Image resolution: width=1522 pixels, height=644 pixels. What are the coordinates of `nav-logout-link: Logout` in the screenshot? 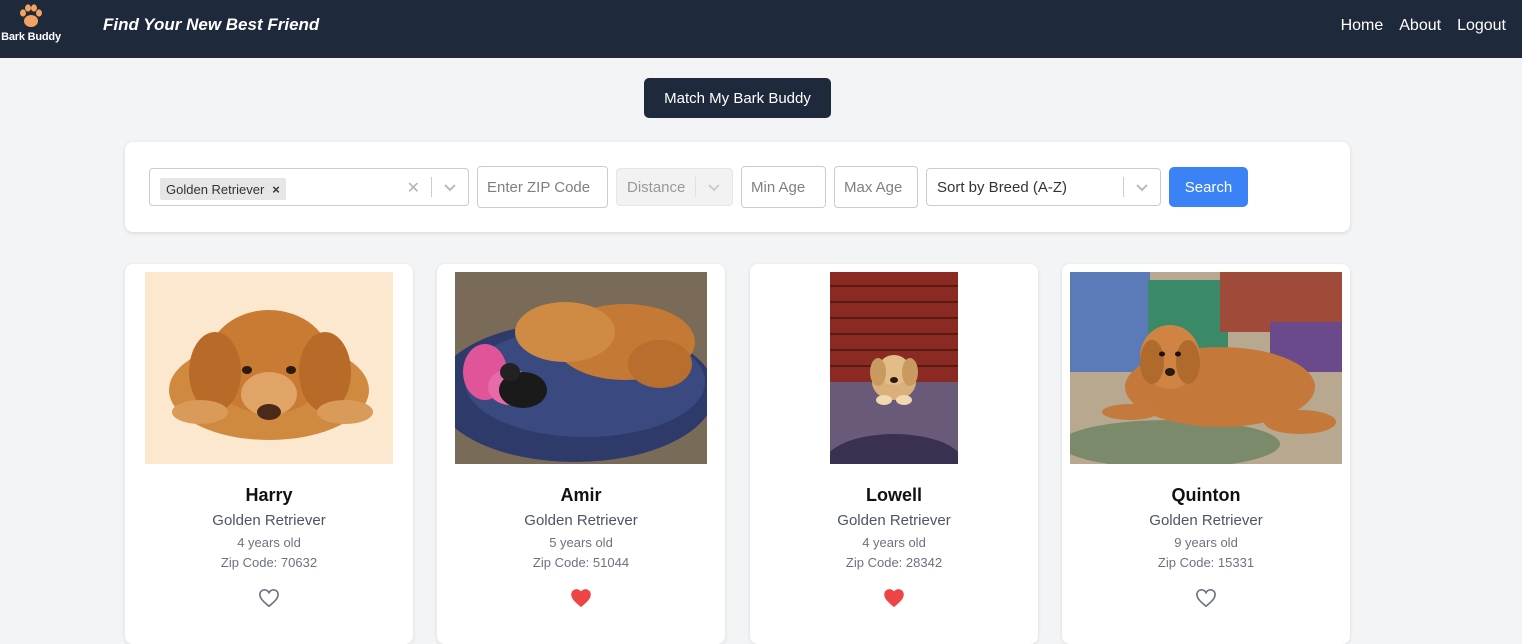 It's located at (1481, 26).